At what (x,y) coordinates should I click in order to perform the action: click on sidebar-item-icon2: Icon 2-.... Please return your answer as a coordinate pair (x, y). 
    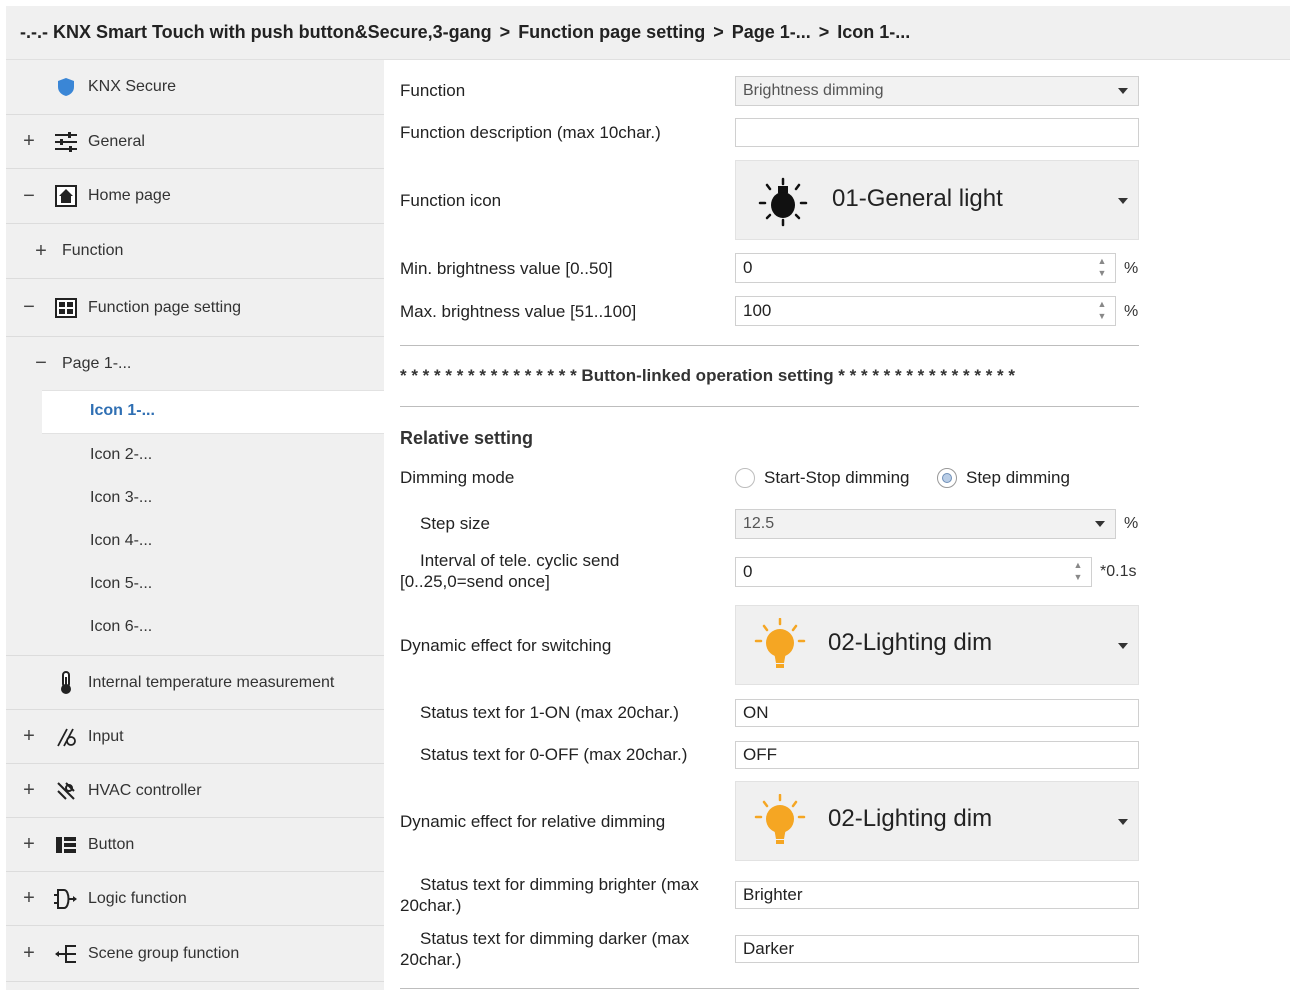
    Looking at the image, I should click on (121, 455).